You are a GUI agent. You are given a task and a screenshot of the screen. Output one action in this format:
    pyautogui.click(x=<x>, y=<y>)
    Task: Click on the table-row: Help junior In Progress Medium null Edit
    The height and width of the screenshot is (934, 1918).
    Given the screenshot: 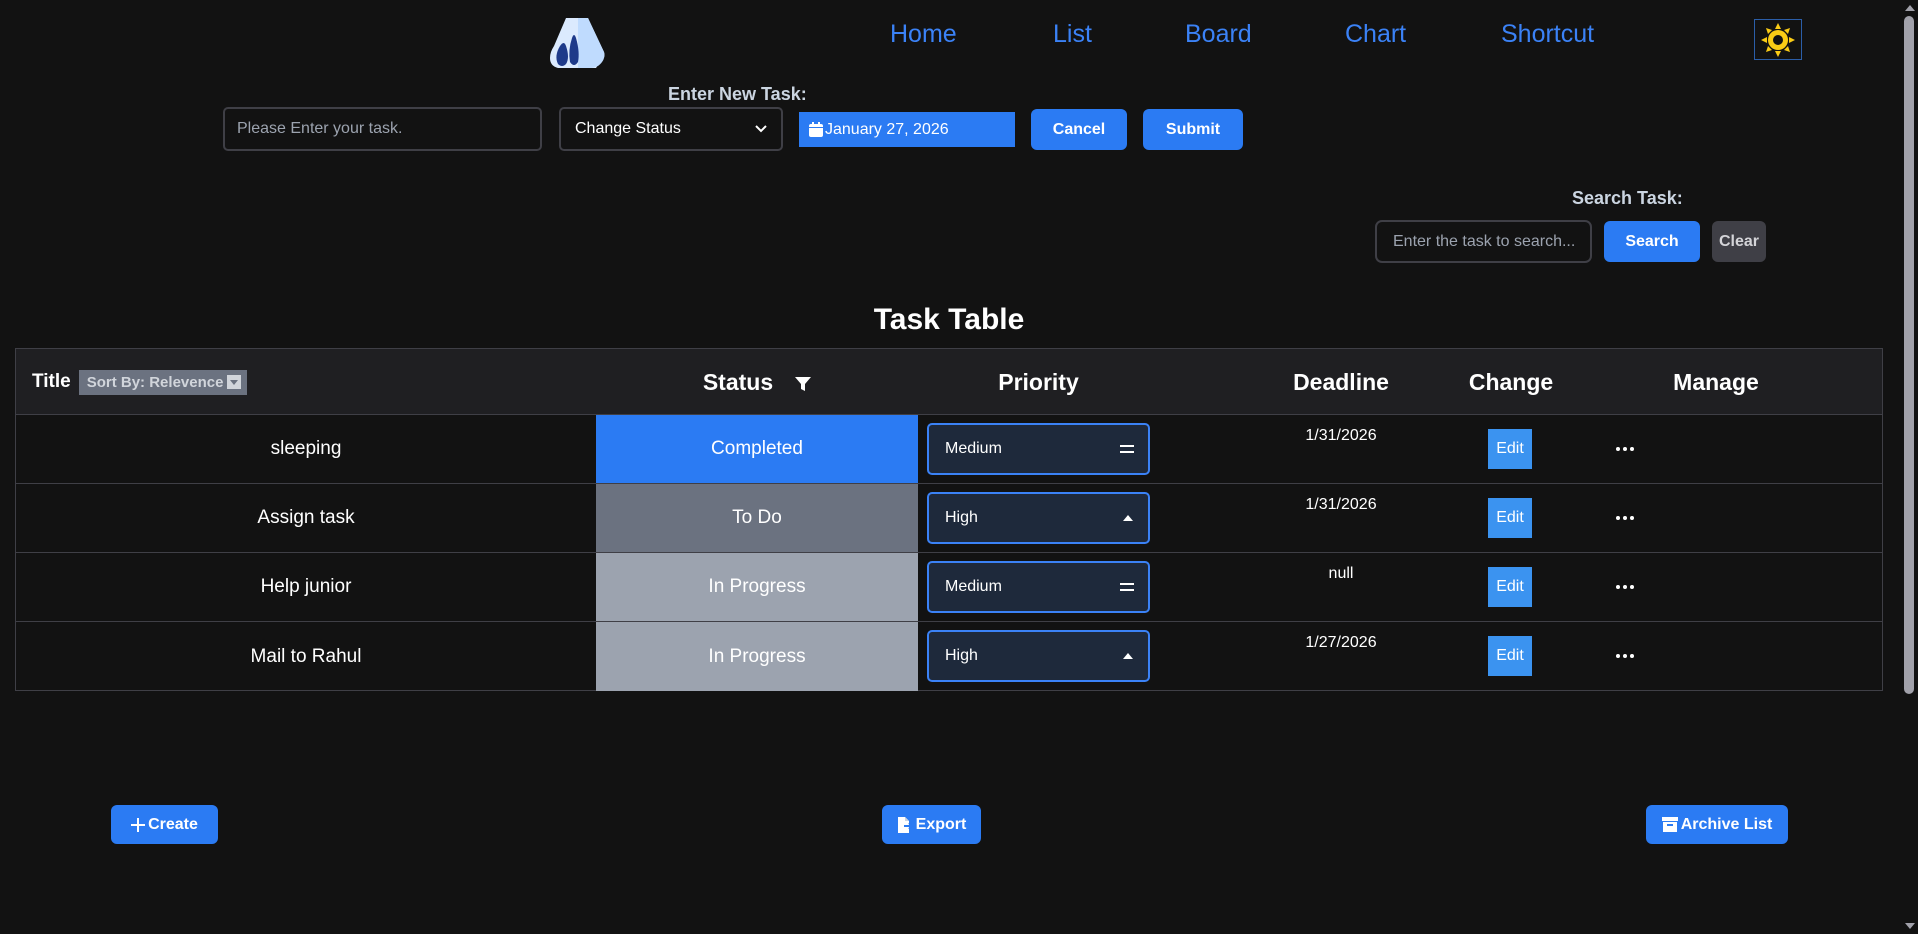 What is the action you would take?
    pyautogui.click(x=949, y=587)
    